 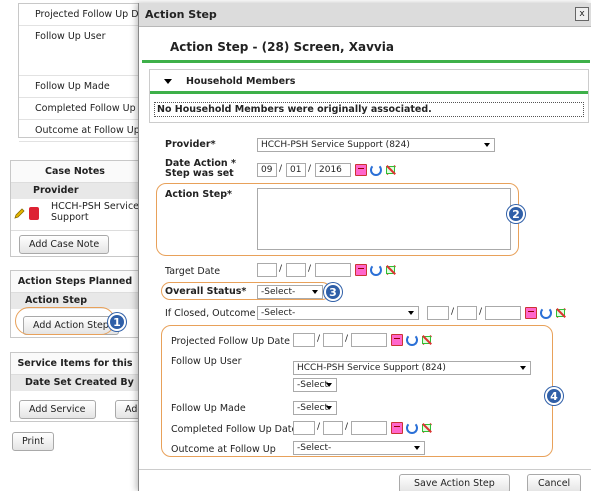 What do you see at coordinates (223, 449) in the screenshot?
I see `outcome-follow-up-label: Outcome at Follow Up` at bounding box center [223, 449].